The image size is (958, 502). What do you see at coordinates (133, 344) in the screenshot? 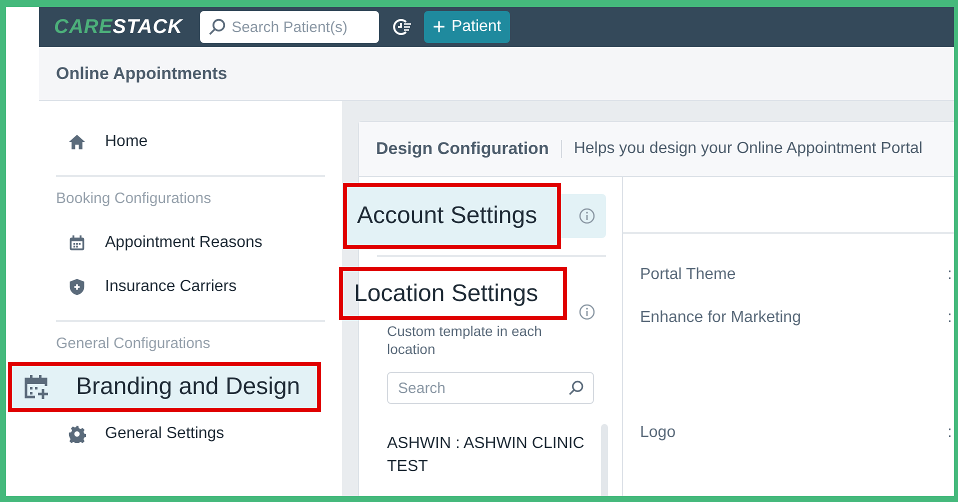
I see `section-heading: General Configurations` at bounding box center [133, 344].